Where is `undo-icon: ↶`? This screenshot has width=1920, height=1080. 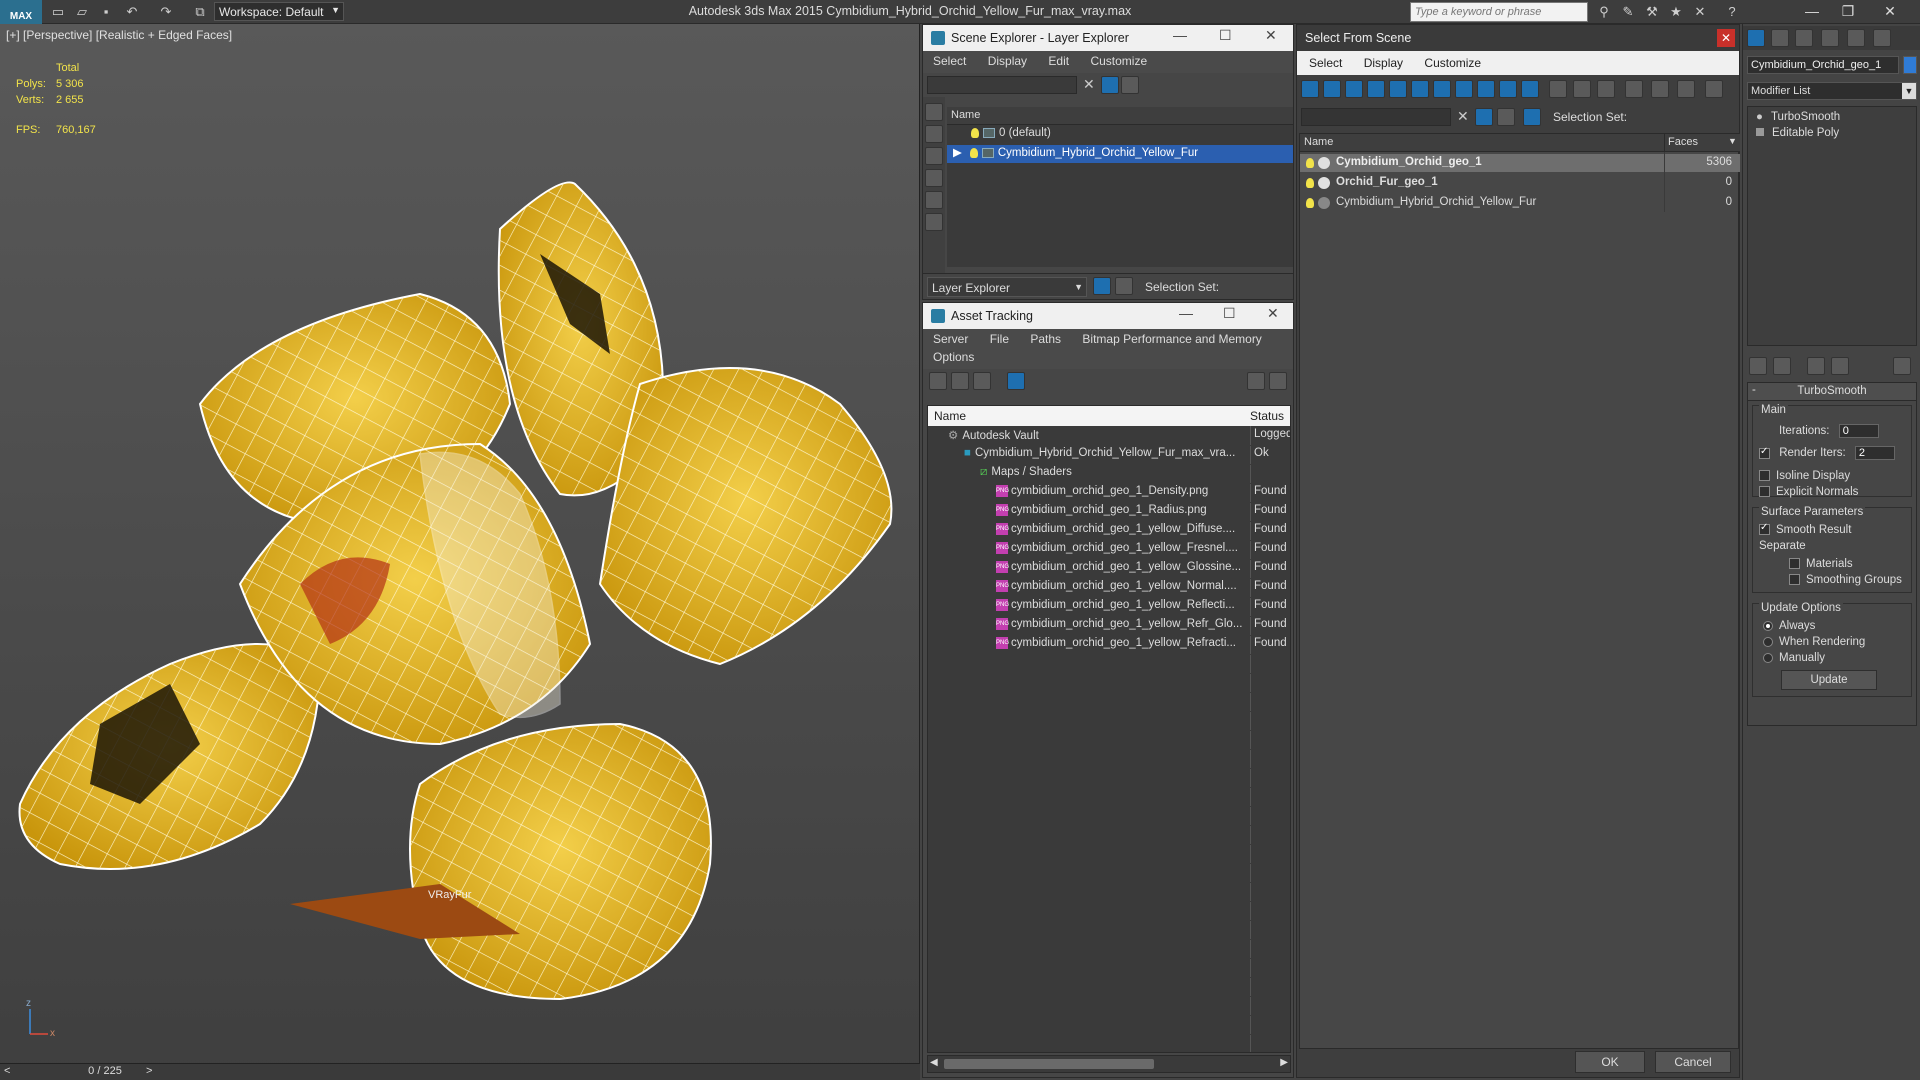
undo-icon: ↶ is located at coordinates (132, 12).